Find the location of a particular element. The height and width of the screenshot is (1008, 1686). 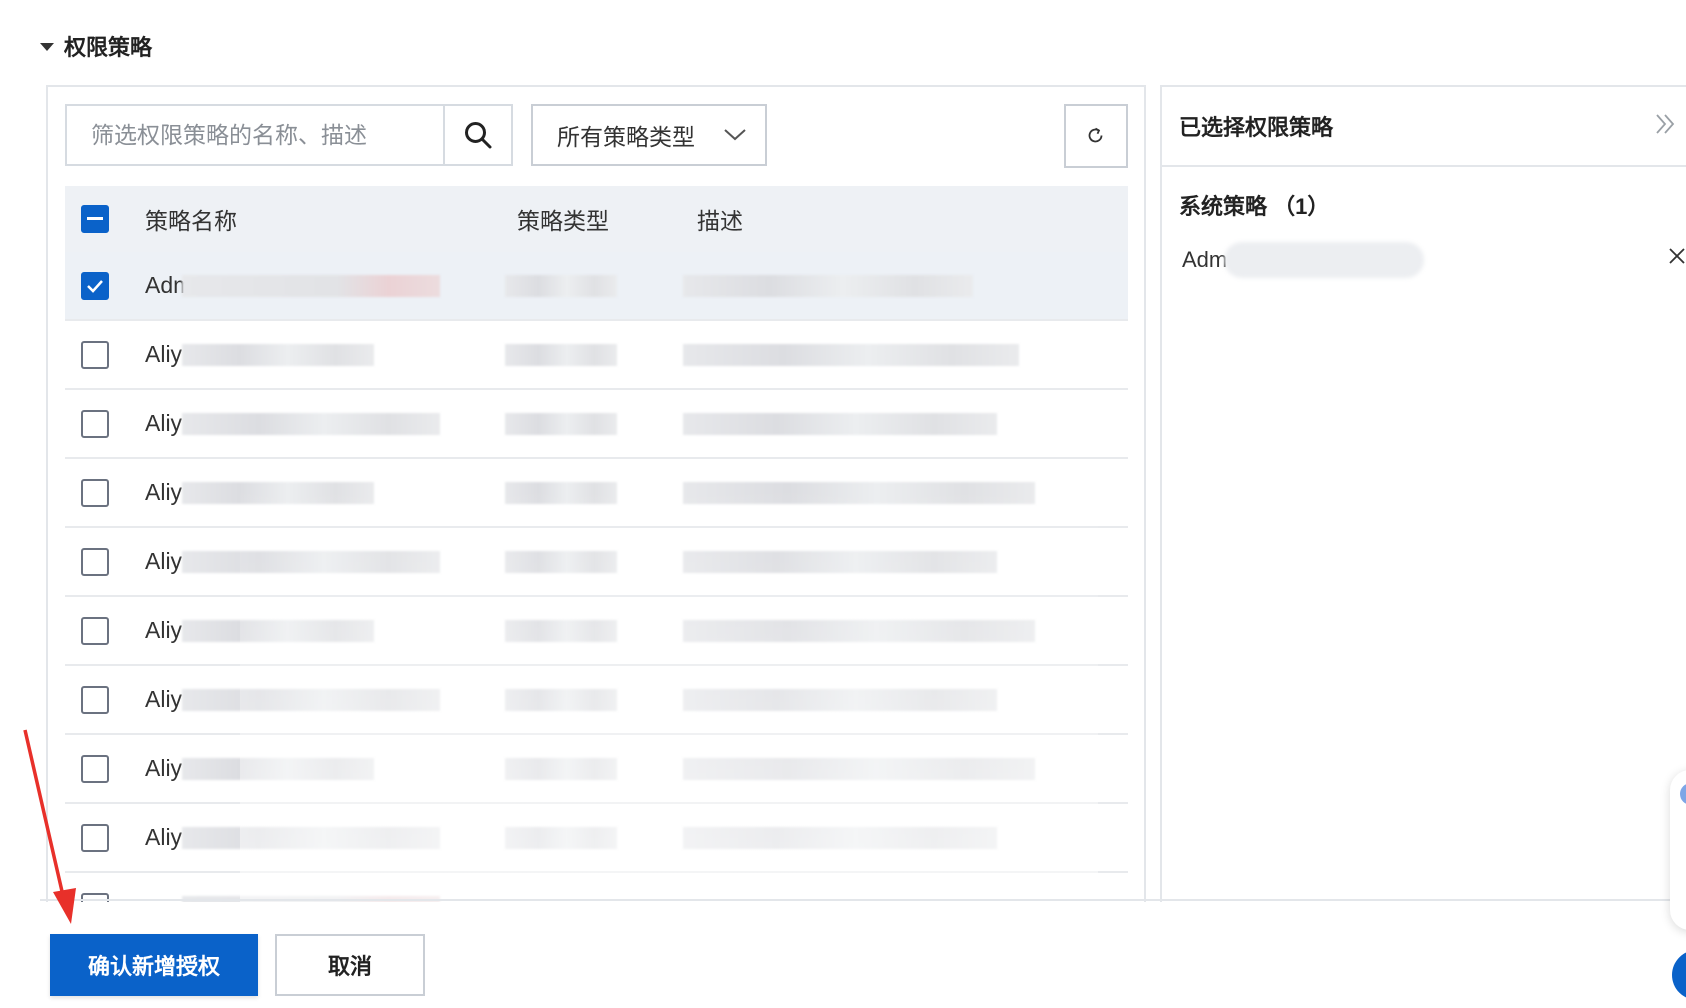

check-icon is located at coordinates (95, 286).